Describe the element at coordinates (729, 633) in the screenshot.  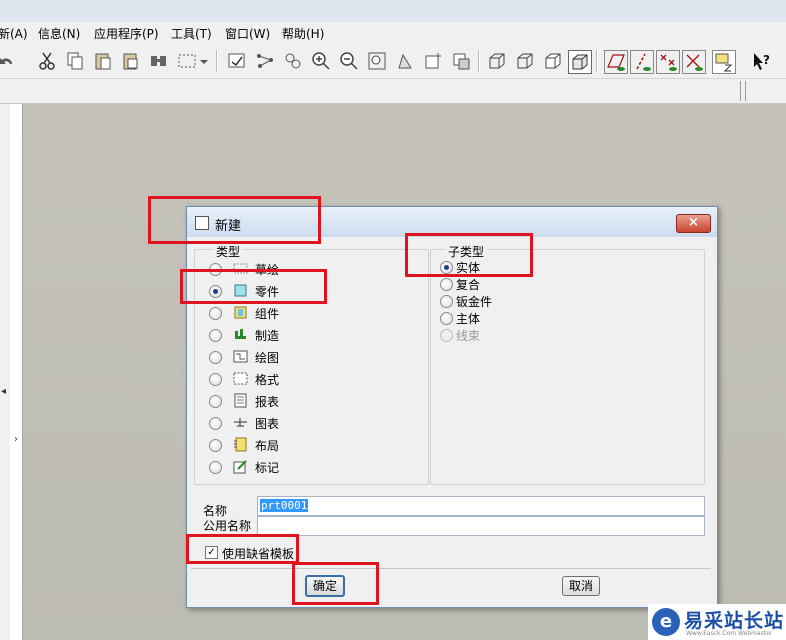
I see `watermark-subtext: Www.Easck.Com Webmaster` at that location.